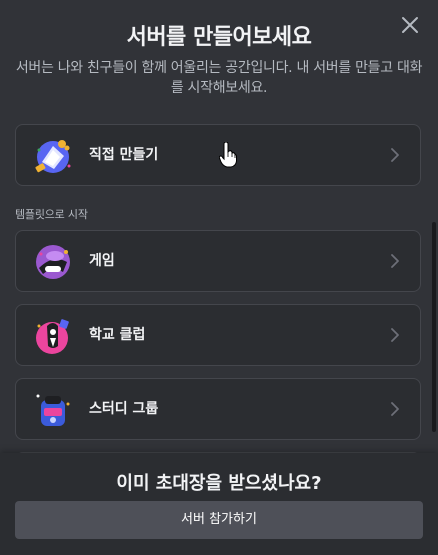  I want to click on school-club-template-icon, so click(52, 336).